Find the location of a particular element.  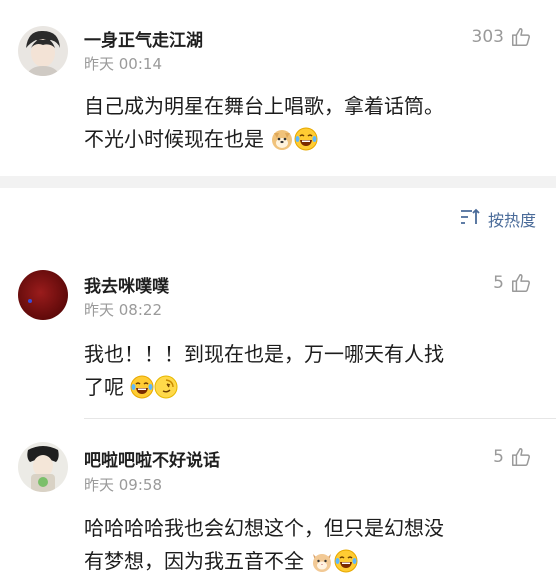

timestamp: 昨天 08:22 is located at coordinates (123, 310).